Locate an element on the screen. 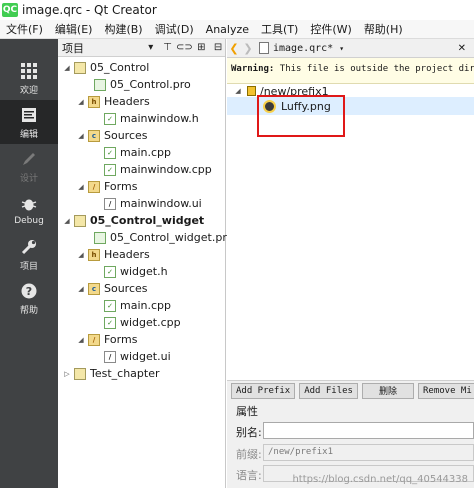 This screenshot has height=488, width=474. tree-item-file: ✓ widget.cpp is located at coordinates (141, 322).